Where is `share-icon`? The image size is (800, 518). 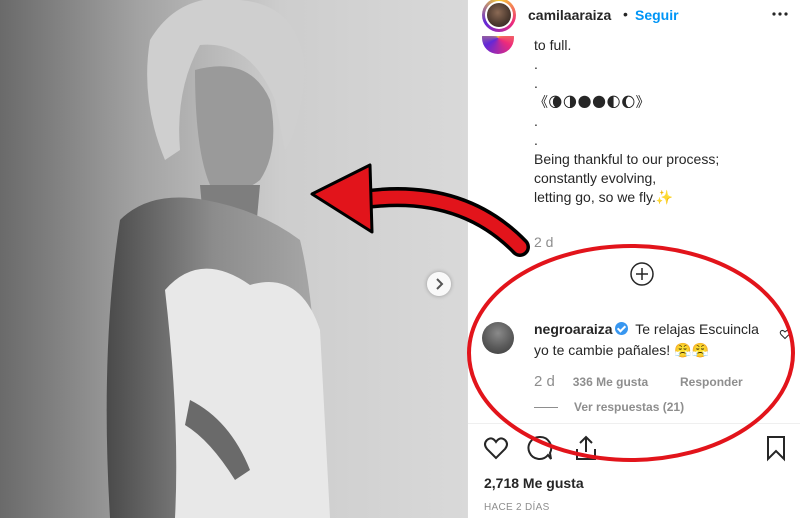
share-icon is located at coordinates (586, 448).